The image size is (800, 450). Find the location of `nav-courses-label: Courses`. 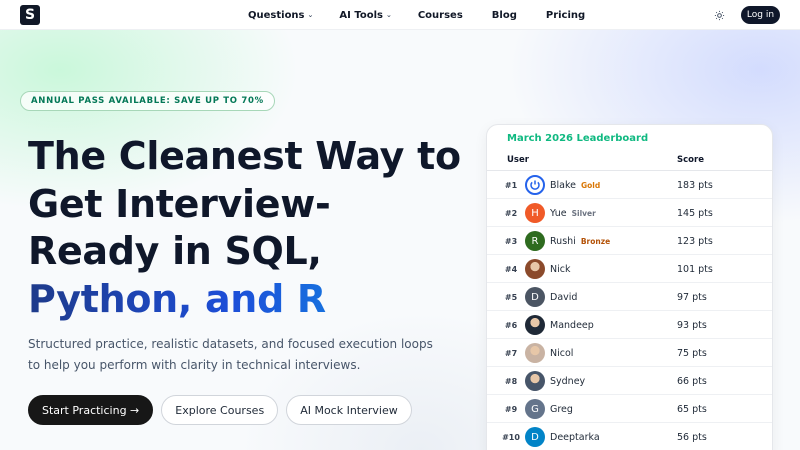

nav-courses-label: Courses is located at coordinates (440, 15).